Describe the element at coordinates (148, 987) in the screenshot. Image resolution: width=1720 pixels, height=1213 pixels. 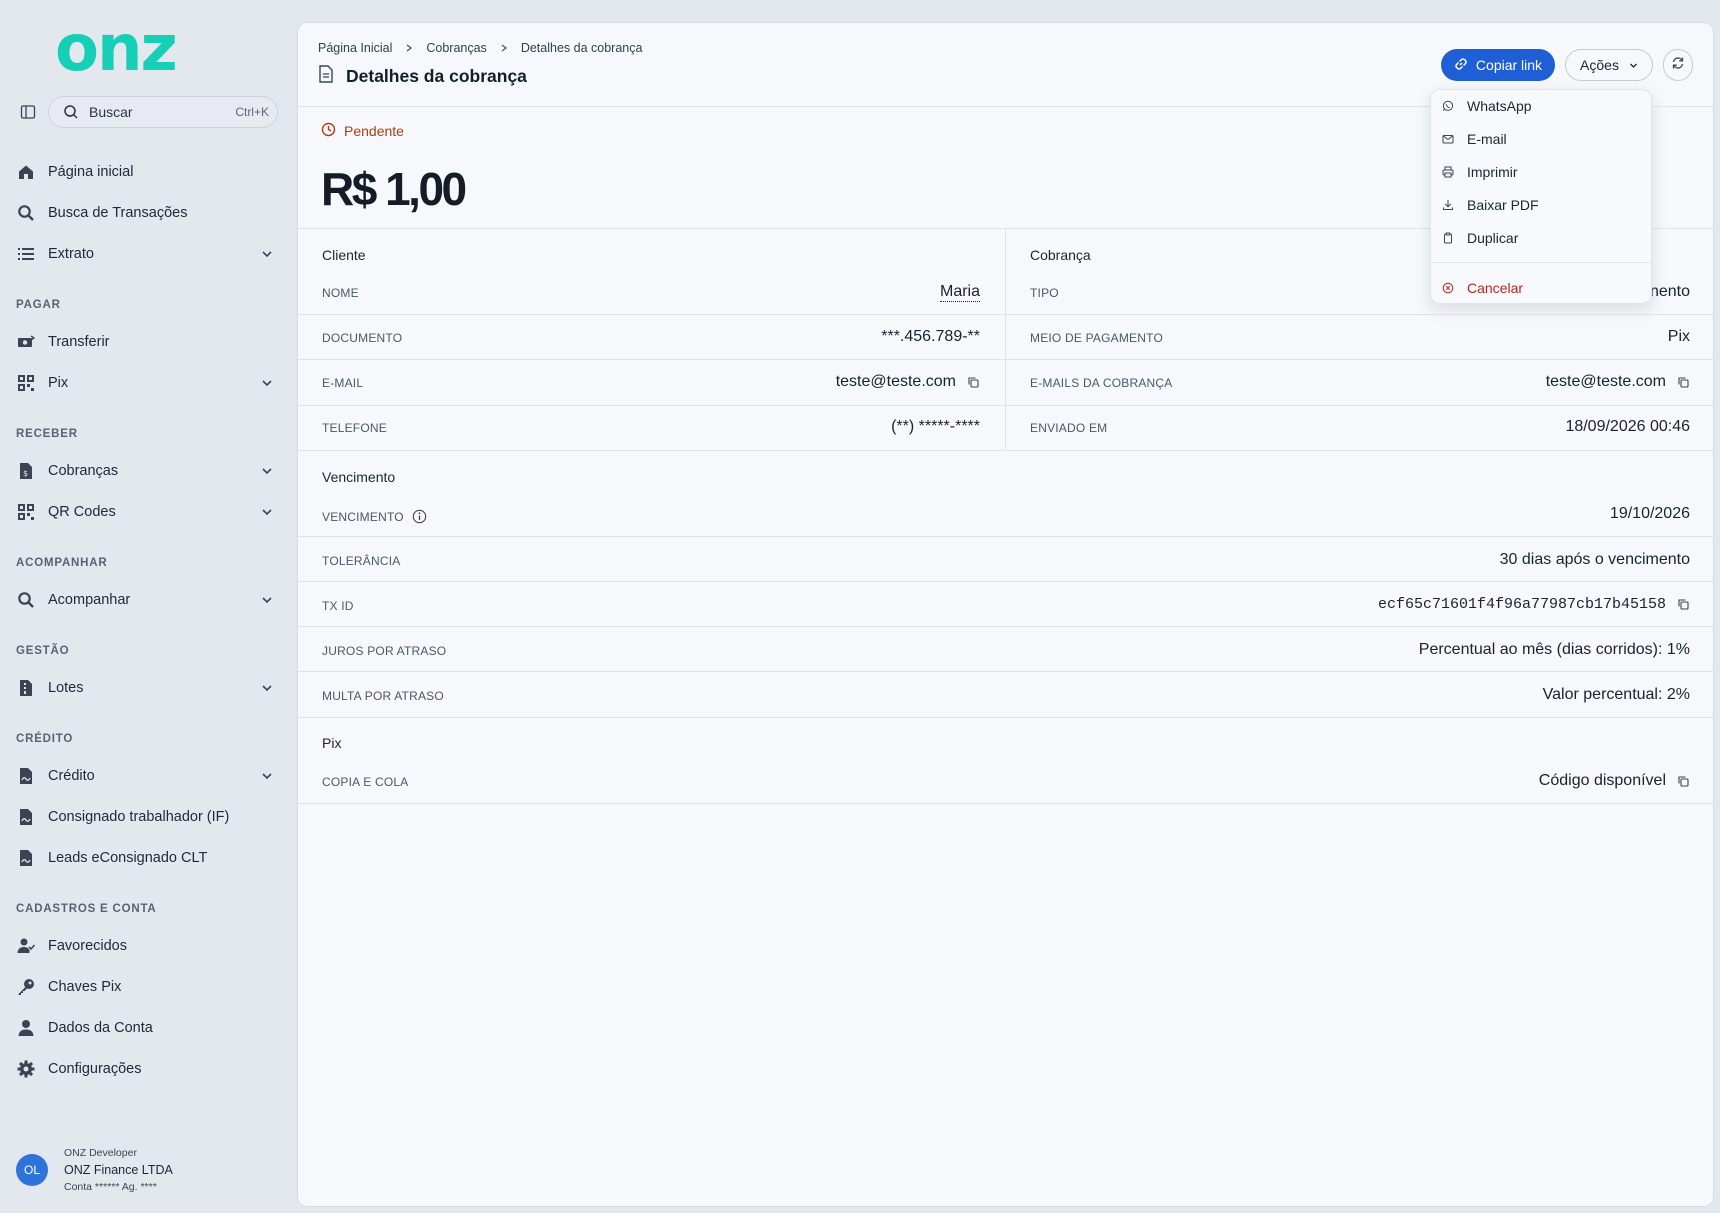
I see `sidebar-item-chaves-pix: Chaves Pix` at that location.